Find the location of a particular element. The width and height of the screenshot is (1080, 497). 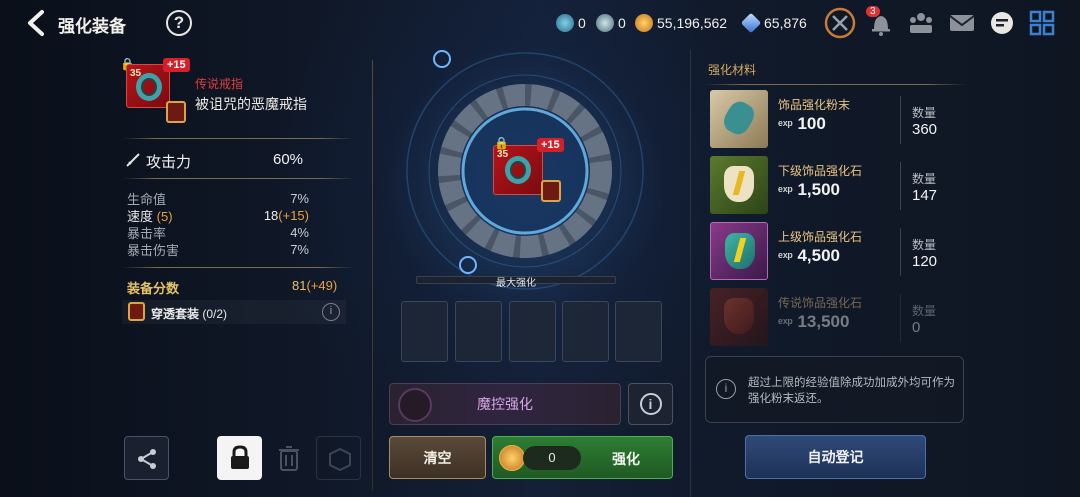

lock-icon: 🔒 is located at coordinates (501, 143).